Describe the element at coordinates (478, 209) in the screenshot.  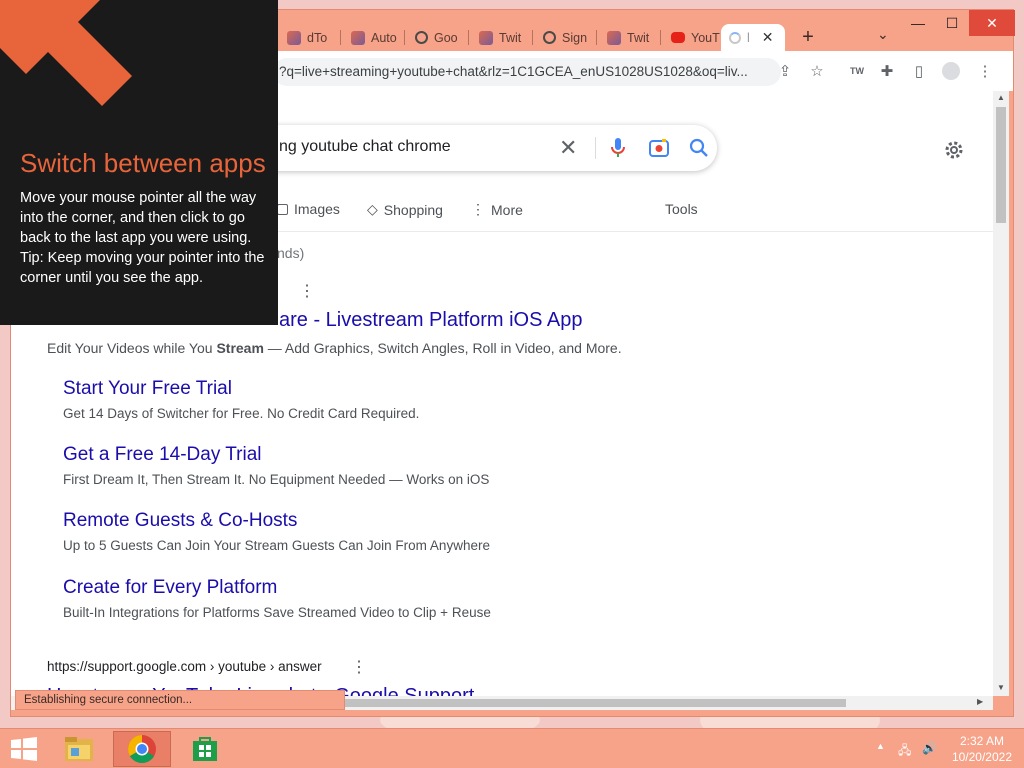
I see `more-vertical-icon: ⋮` at that location.